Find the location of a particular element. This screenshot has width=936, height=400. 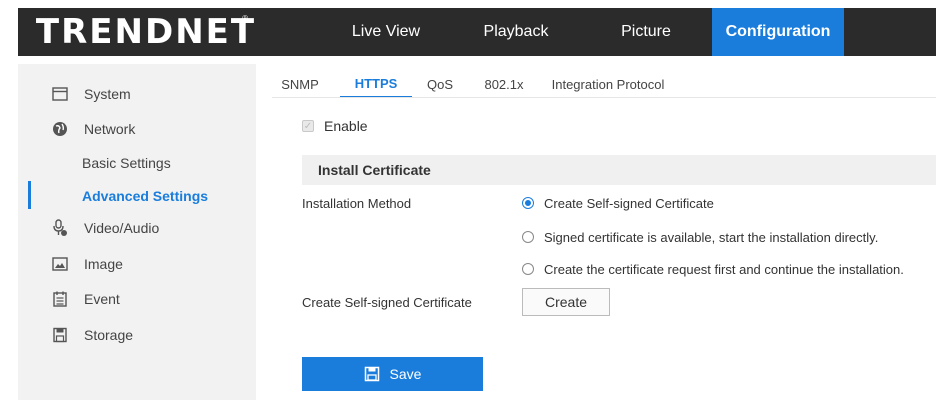

image-icon is located at coordinates (60, 264).